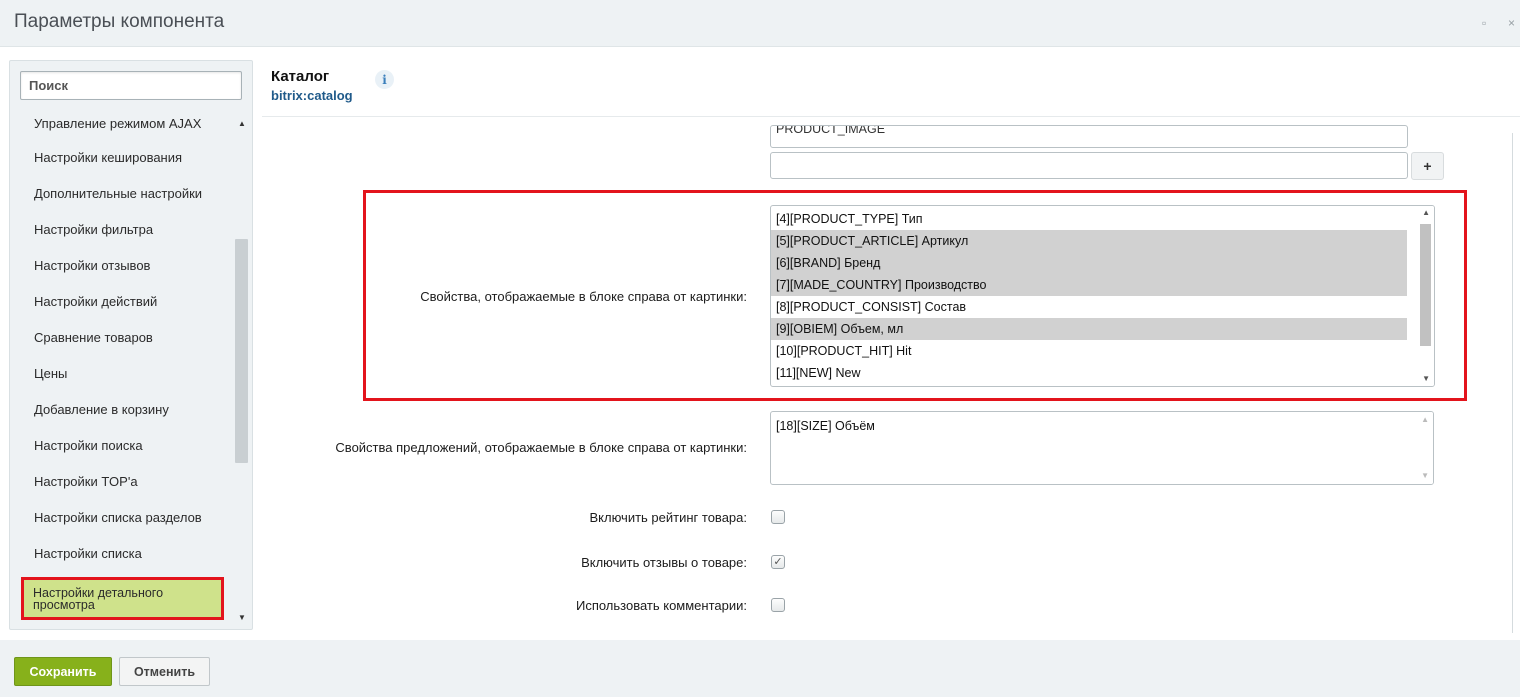 This screenshot has height=697, width=1520. What do you see at coordinates (1089, 373) in the screenshot?
I see `properties-option: [11][NEW] New` at bounding box center [1089, 373].